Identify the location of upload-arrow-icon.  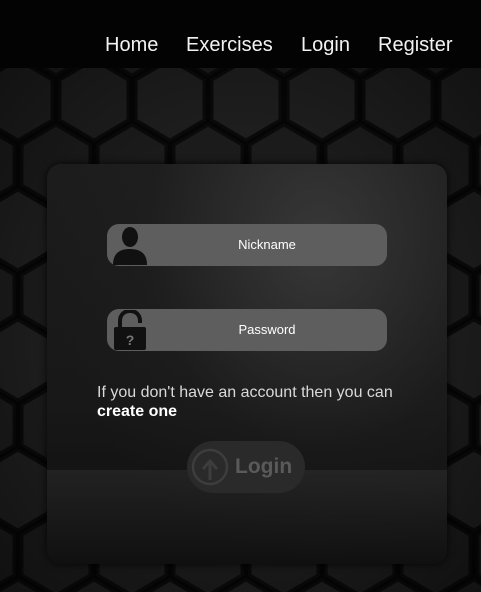
(210, 467).